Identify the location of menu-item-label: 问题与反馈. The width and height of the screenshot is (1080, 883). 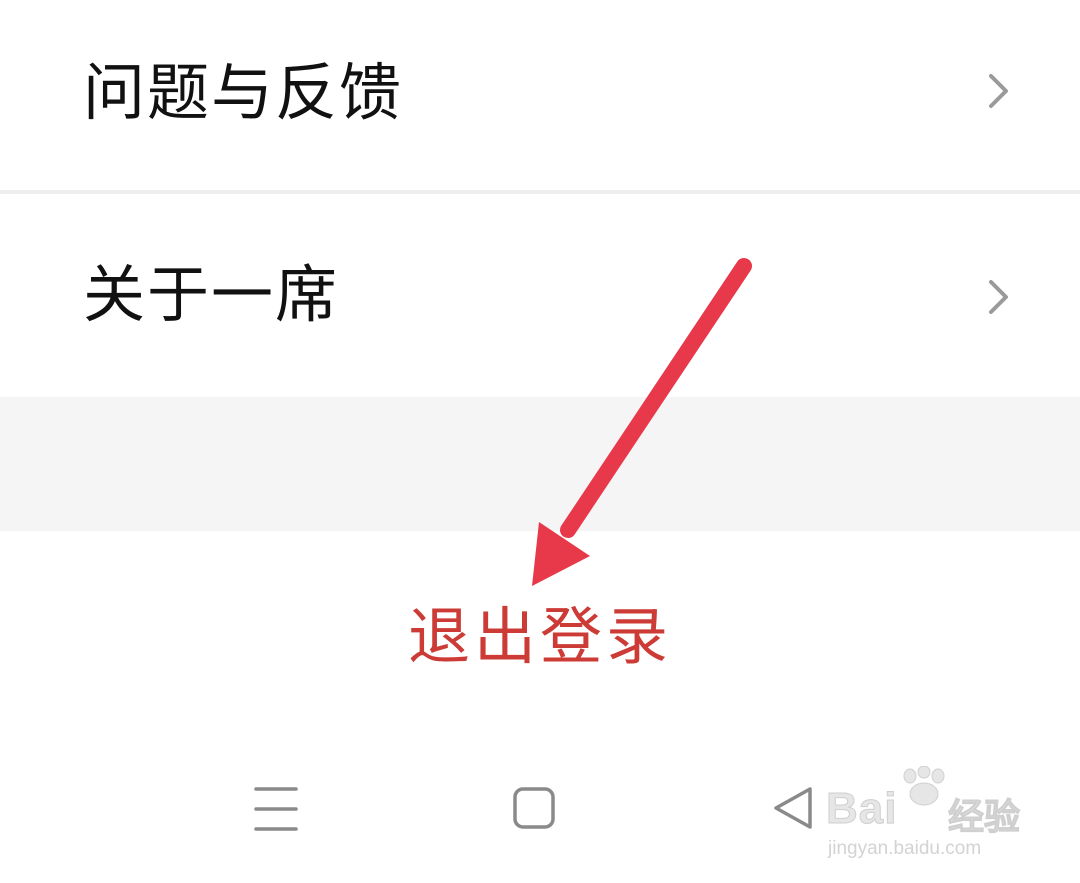
(243, 92).